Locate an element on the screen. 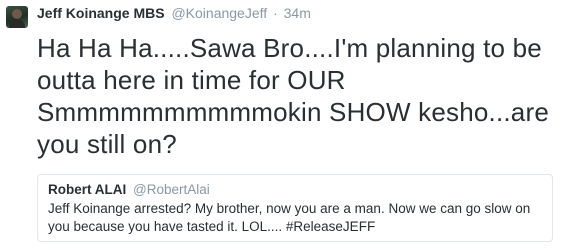  author-handle: @KoinangeJeff is located at coordinates (219, 13).